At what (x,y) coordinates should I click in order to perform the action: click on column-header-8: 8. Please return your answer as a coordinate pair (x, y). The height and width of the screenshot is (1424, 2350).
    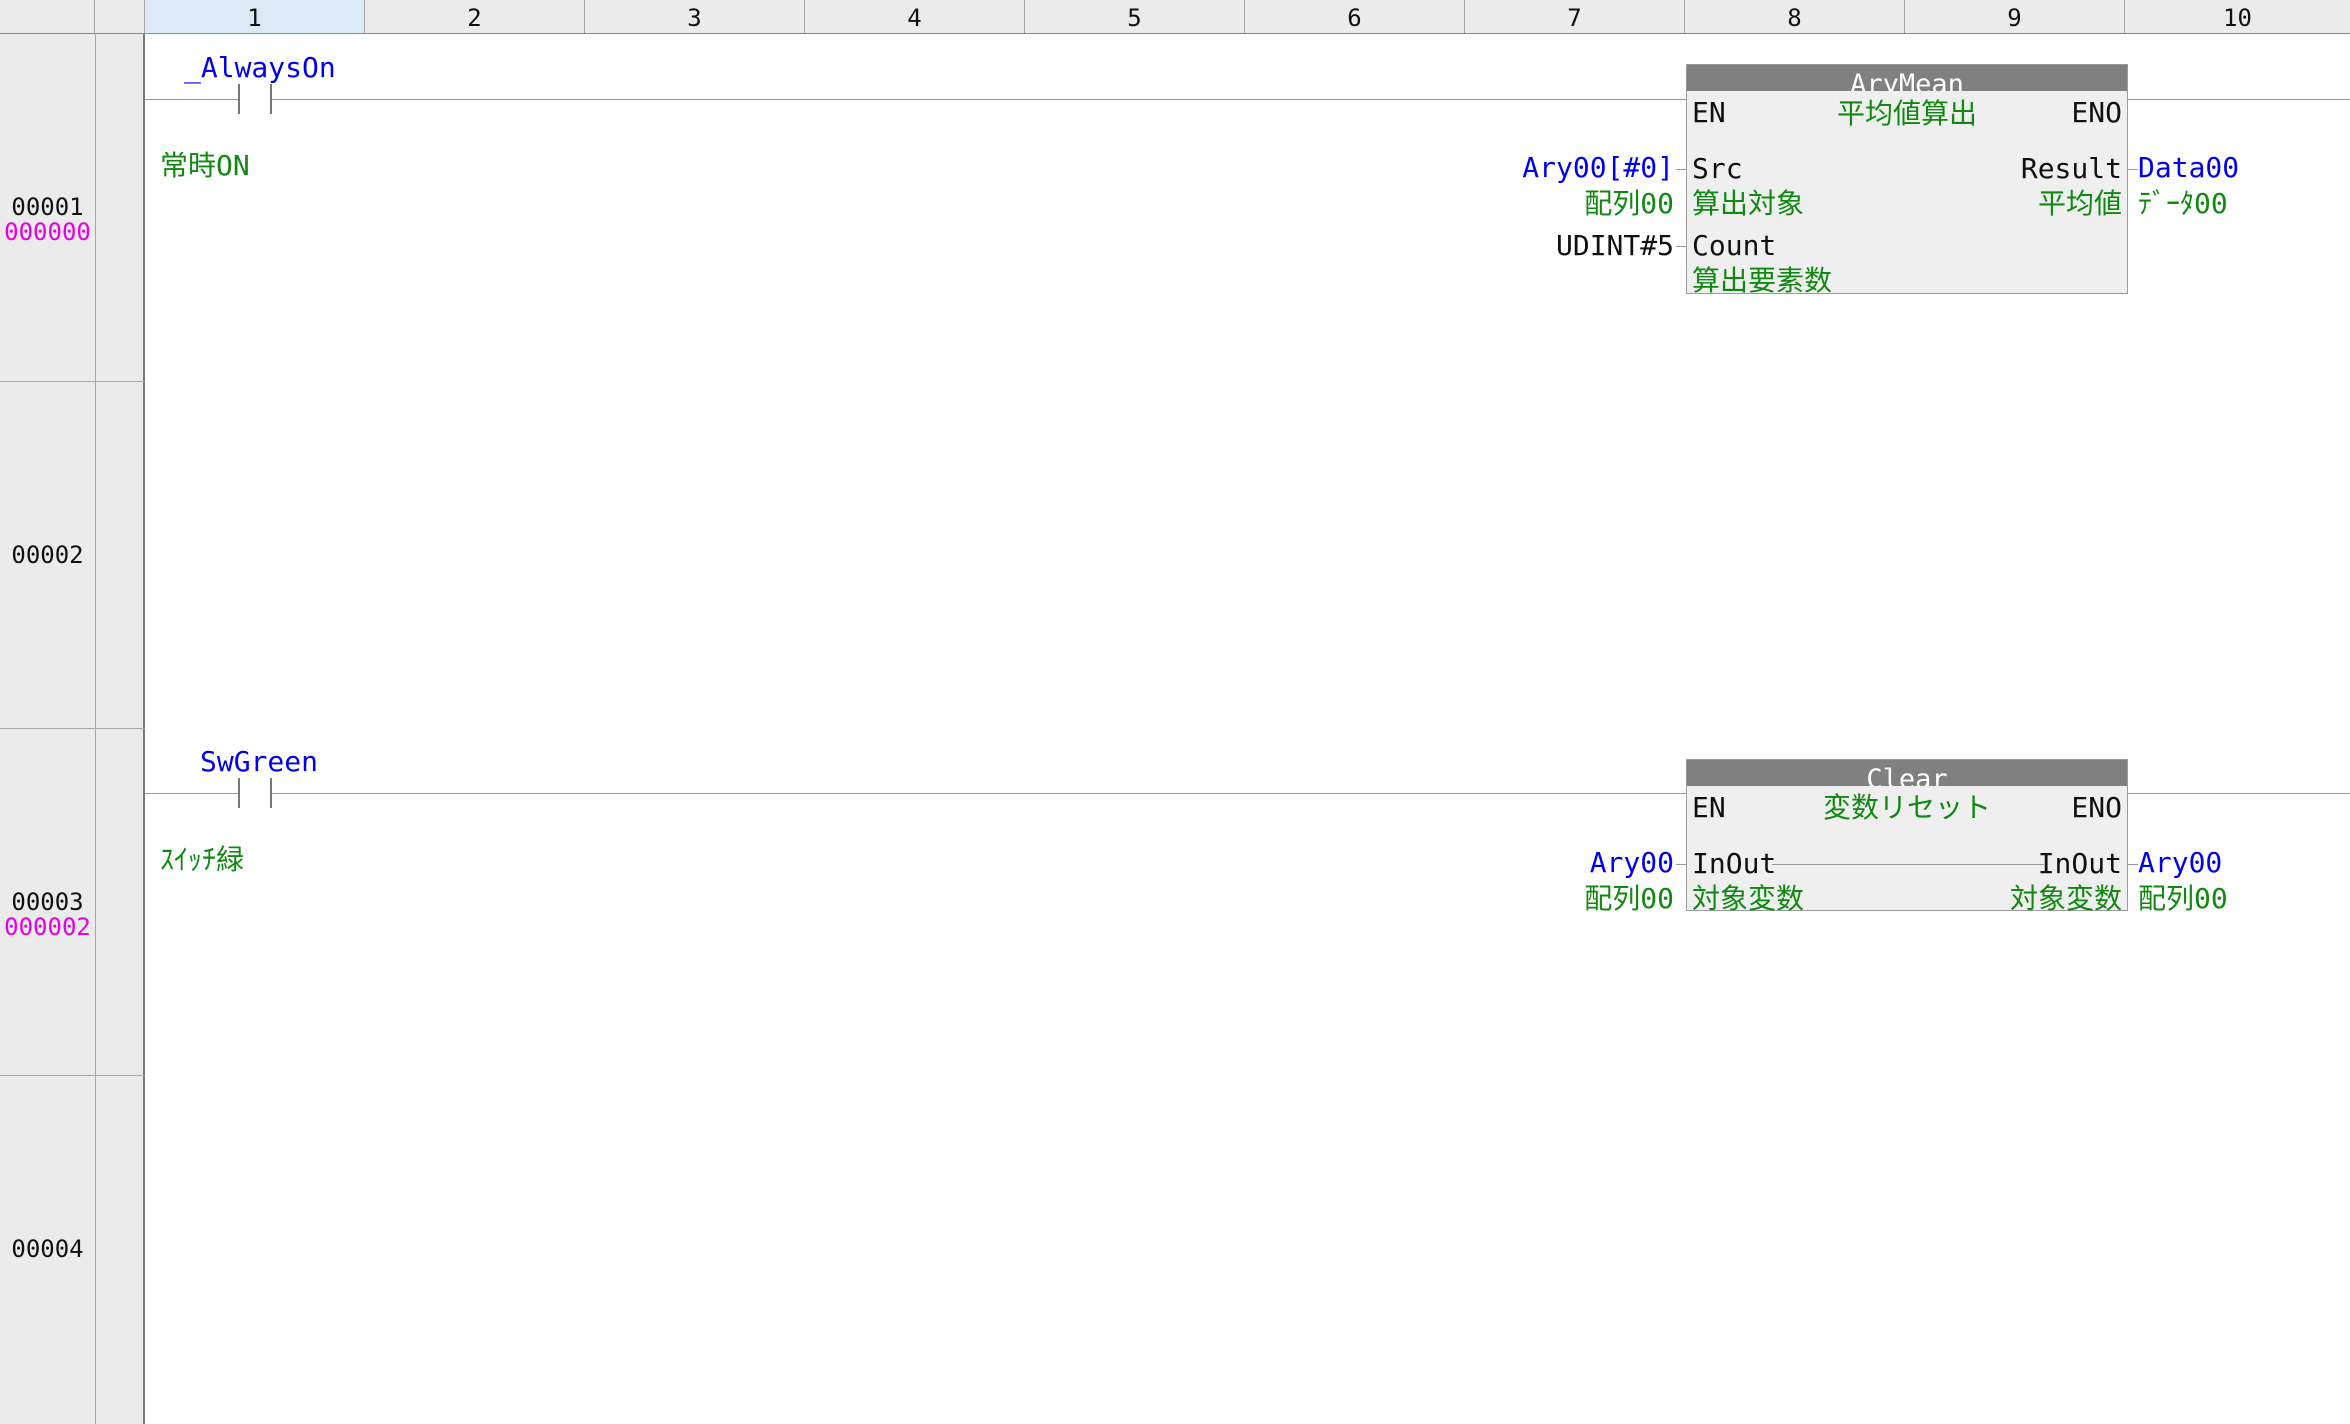
    Looking at the image, I should click on (1795, 16).